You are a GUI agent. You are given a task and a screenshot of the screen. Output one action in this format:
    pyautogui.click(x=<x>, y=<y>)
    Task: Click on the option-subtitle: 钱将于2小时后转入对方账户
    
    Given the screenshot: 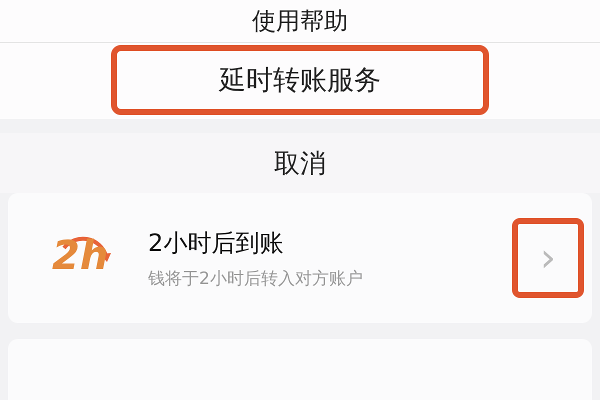 What is the action you would take?
    pyautogui.click(x=256, y=279)
    